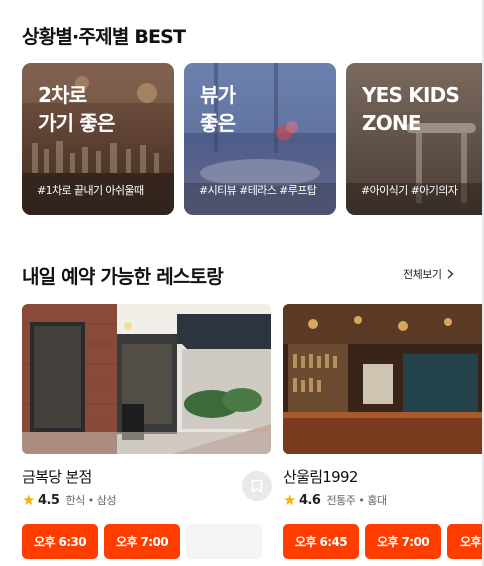 This screenshot has width=484, height=566. I want to click on bookmark-icon, so click(257, 486).